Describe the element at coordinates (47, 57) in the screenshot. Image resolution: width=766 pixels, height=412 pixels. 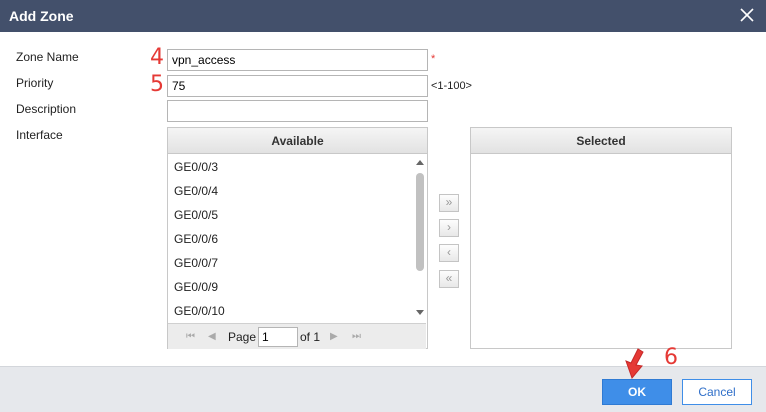
I see `zone-name-label: Zone Name` at that location.